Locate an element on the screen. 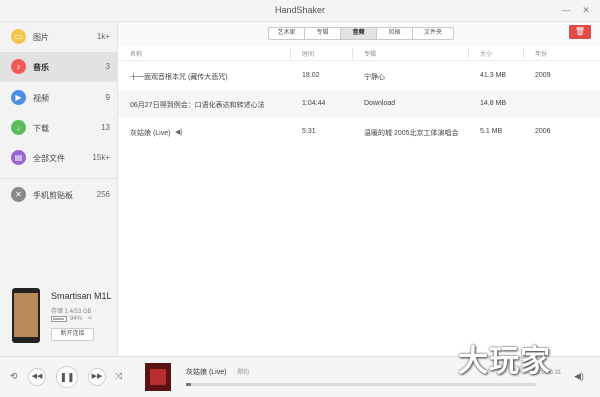  repeat-icon: ⟲ is located at coordinates (14, 376).